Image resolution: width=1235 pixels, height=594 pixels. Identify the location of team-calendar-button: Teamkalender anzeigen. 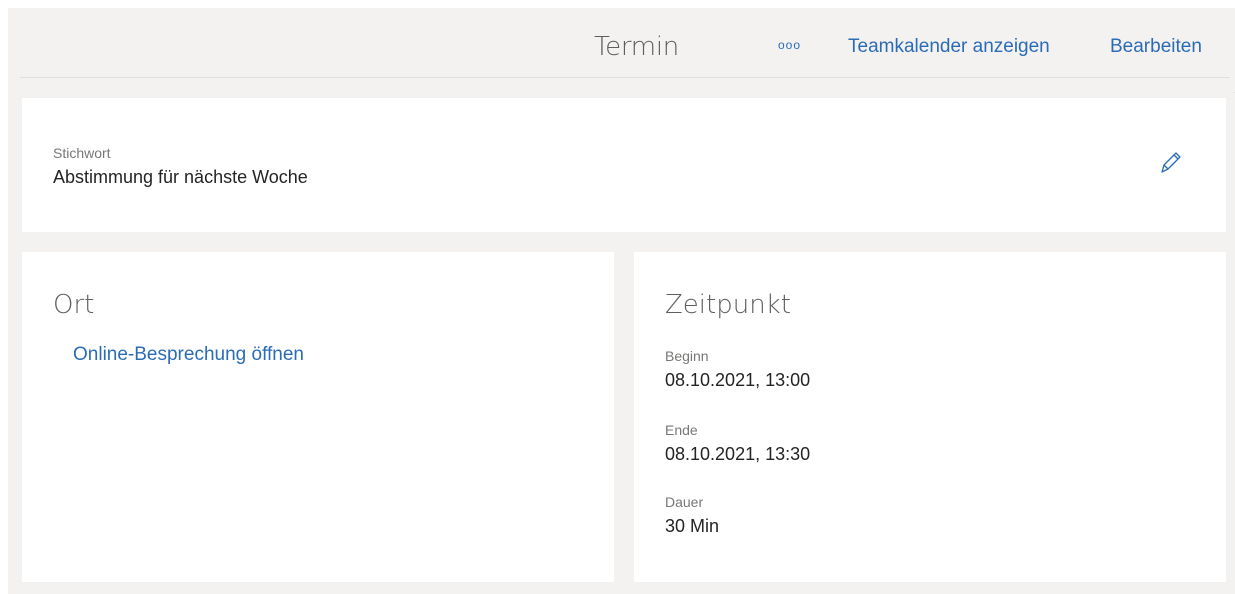
(949, 47).